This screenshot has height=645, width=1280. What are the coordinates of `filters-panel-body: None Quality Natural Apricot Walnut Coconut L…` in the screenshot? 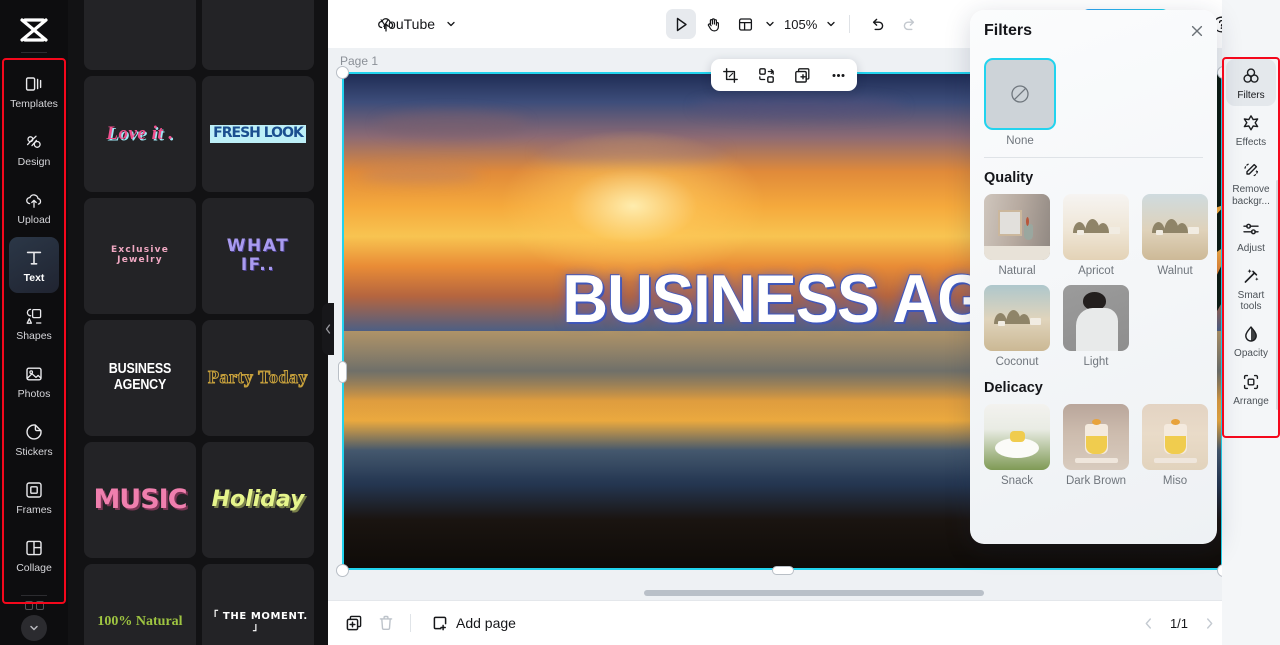 It's located at (1093, 297).